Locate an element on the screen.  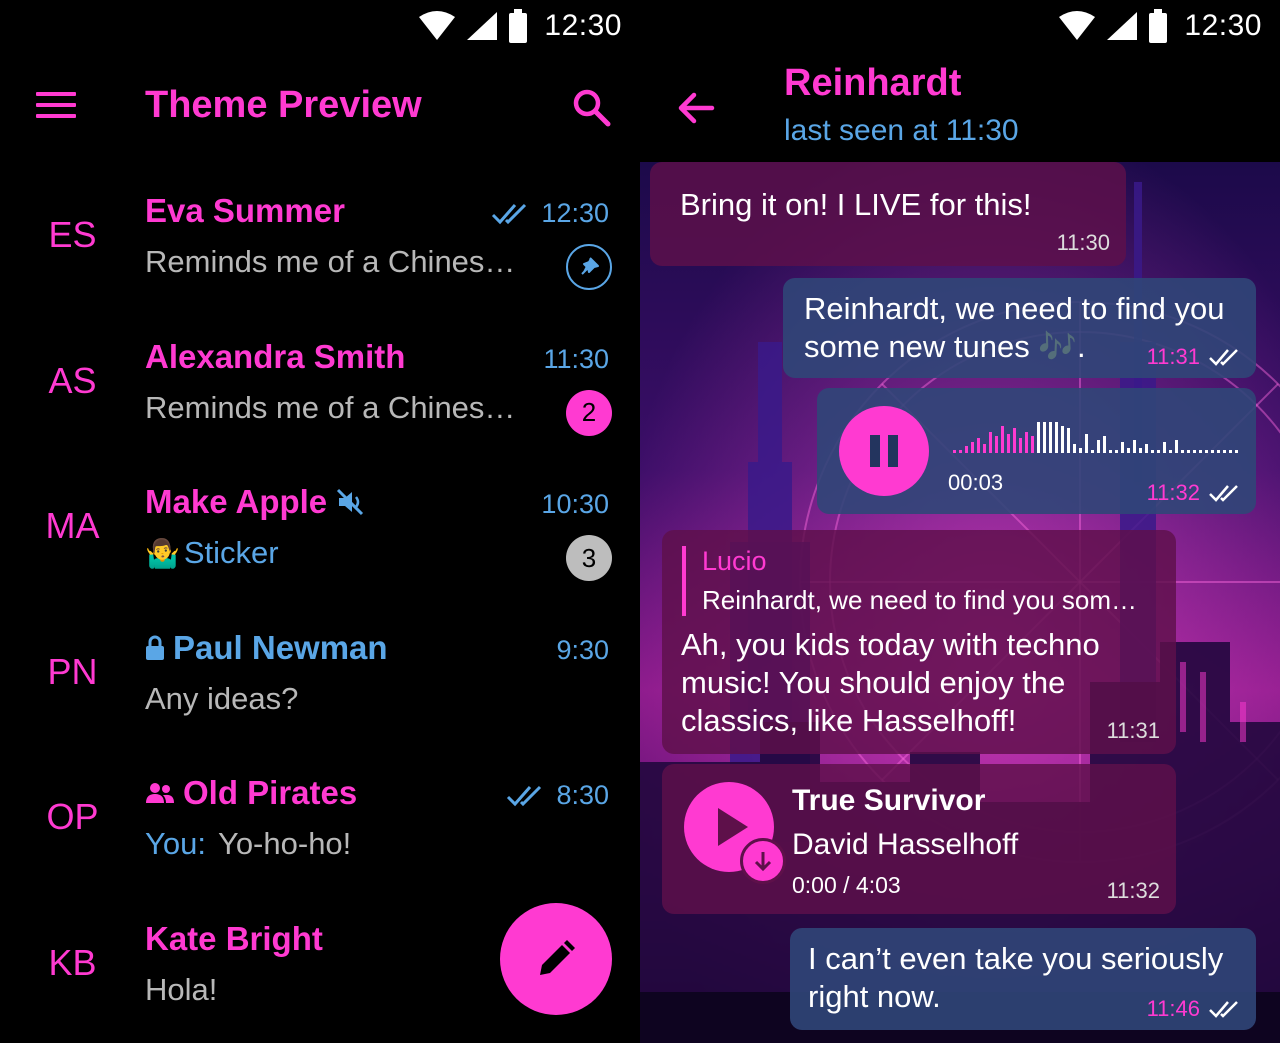
compose-button is located at coordinates (556, 959).